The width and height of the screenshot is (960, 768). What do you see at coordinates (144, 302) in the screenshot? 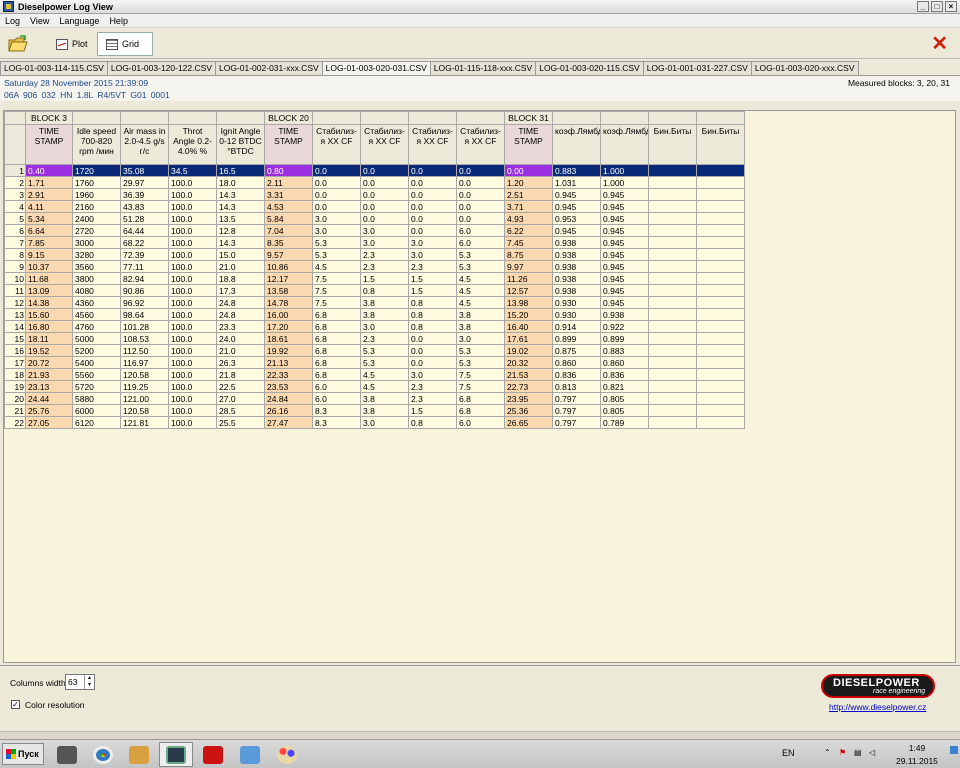
I see `table-cell: 96.92` at bounding box center [144, 302].